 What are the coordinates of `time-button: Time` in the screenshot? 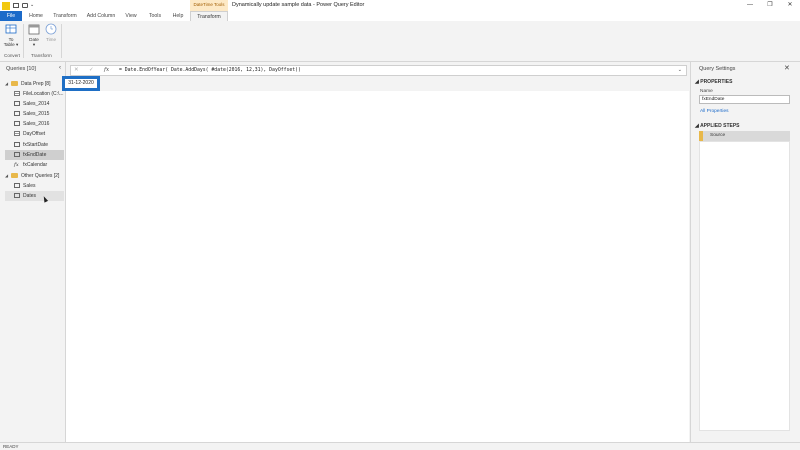 It's located at (51, 32).